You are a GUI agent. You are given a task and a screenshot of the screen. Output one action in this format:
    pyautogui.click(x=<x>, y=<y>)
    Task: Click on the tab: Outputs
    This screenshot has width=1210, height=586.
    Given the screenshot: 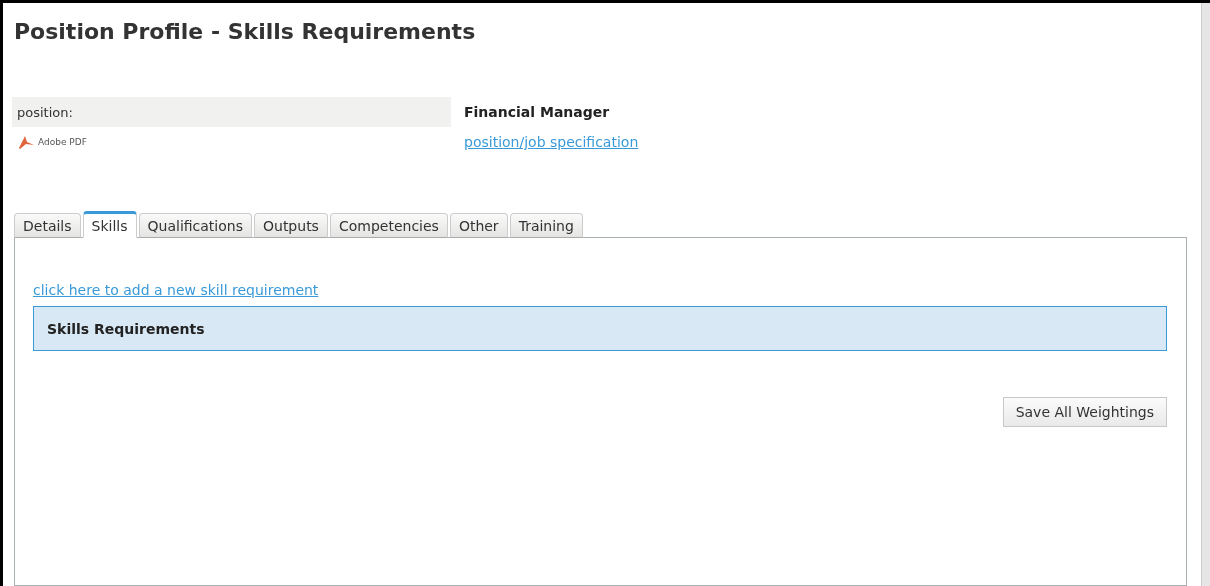 What is the action you would take?
    pyautogui.click(x=291, y=226)
    